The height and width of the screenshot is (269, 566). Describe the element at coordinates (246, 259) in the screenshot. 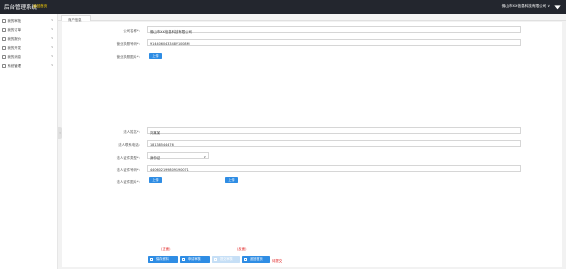

I see `back-icon` at that location.